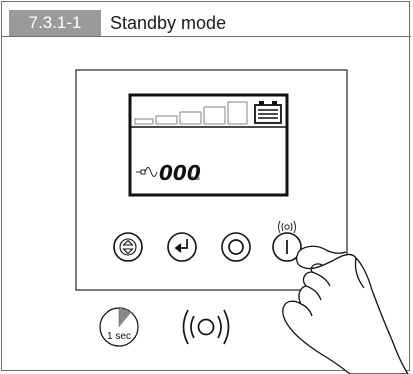  What do you see at coordinates (119, 327) in the screenshot?
I see `hold-timer-icon: 1 sec` at bounding box center [119, 327].